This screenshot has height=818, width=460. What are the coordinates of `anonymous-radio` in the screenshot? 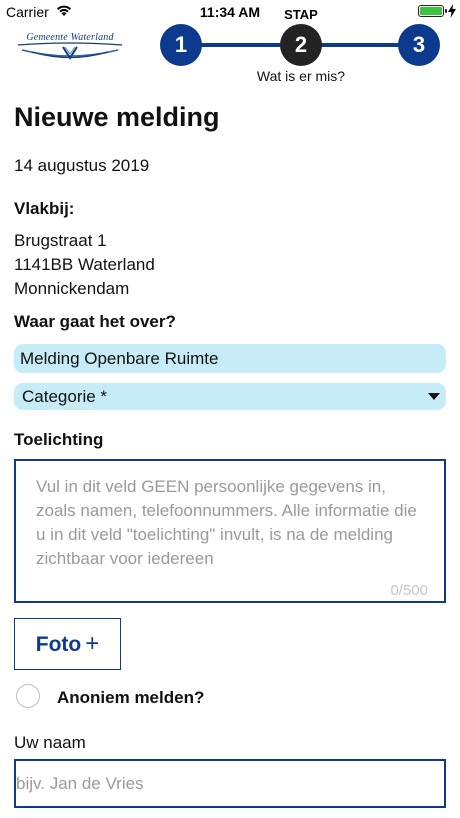 It's located at (28, 696).